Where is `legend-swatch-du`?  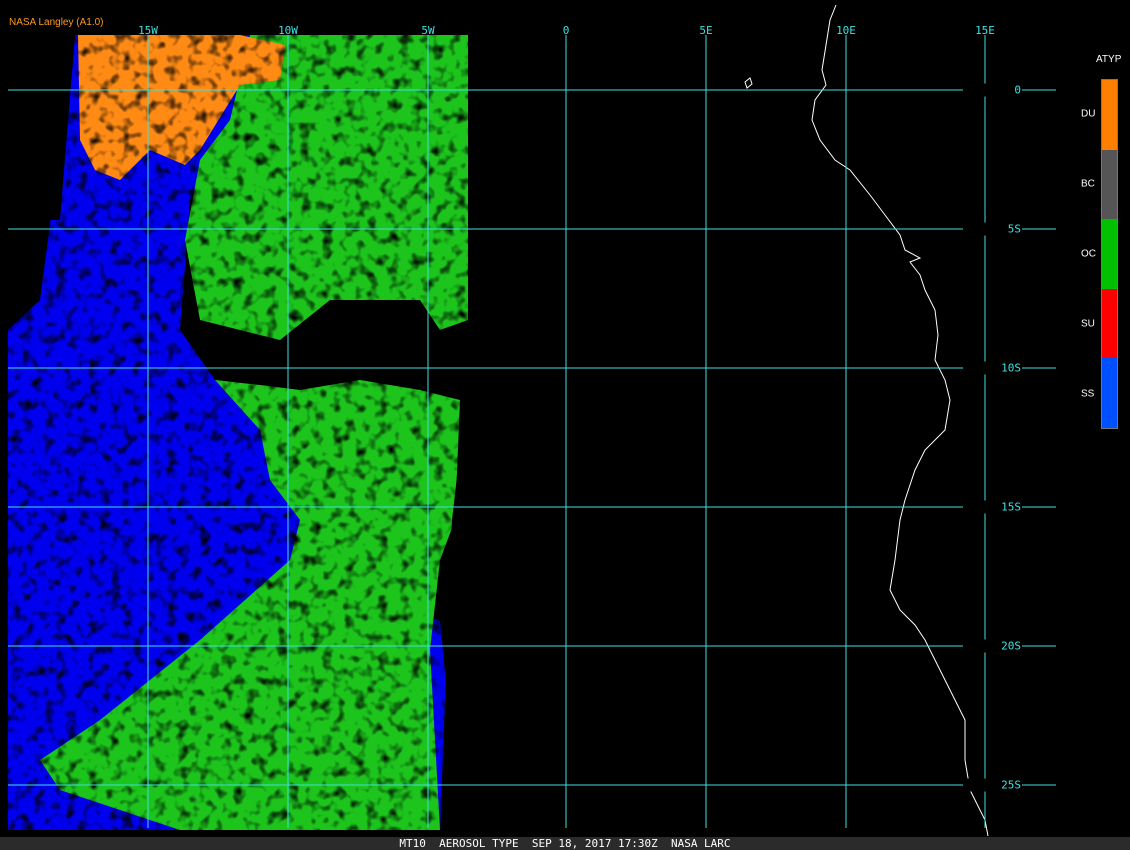
legend-swatch-du is located at coordinates (1109, 115).